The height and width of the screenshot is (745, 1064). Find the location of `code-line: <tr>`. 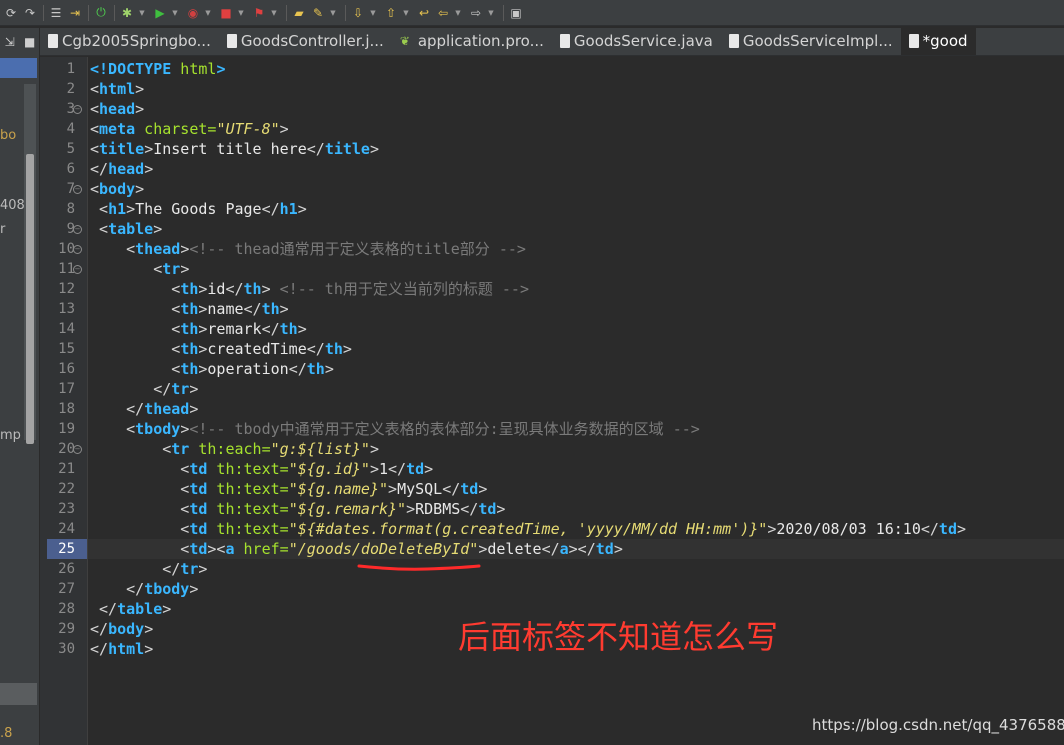

code-line: <tr> is located at coordinates (139, 269).